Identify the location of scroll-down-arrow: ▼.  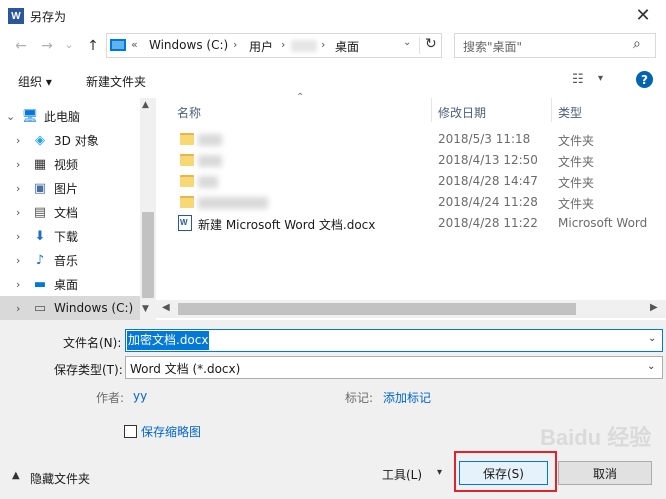
(145, 309).